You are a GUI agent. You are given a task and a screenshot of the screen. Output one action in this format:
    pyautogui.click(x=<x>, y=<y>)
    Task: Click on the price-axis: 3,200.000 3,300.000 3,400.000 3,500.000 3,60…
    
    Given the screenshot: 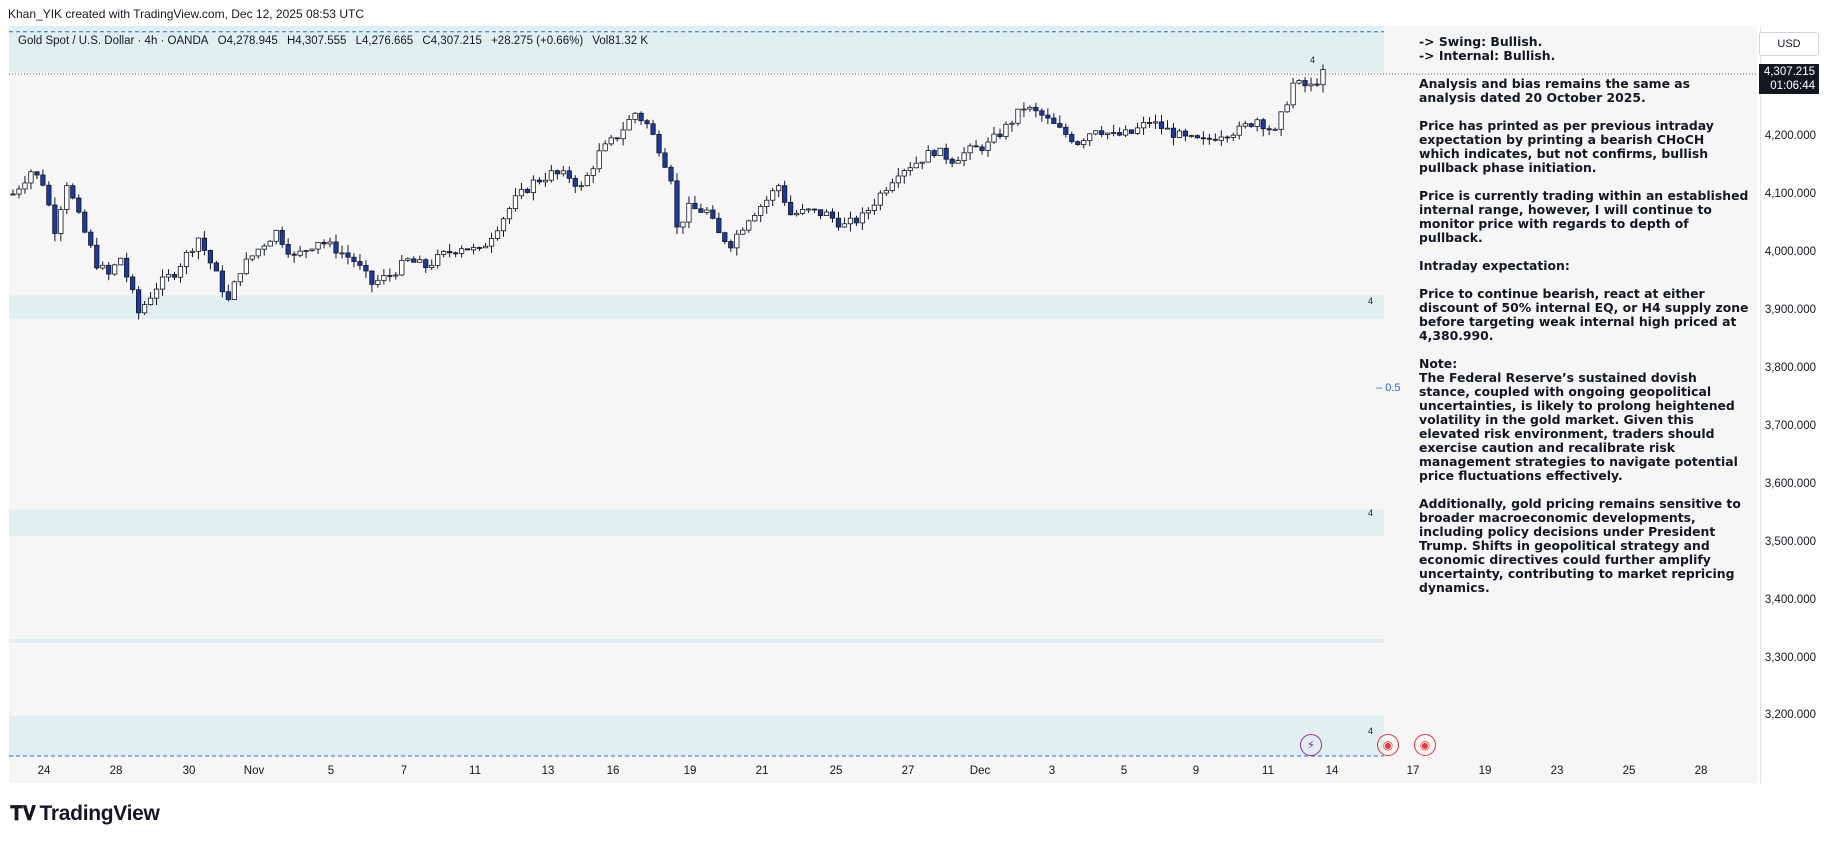 What is the action you would take?
    pyautogui.click(x=1797, y=404)
    